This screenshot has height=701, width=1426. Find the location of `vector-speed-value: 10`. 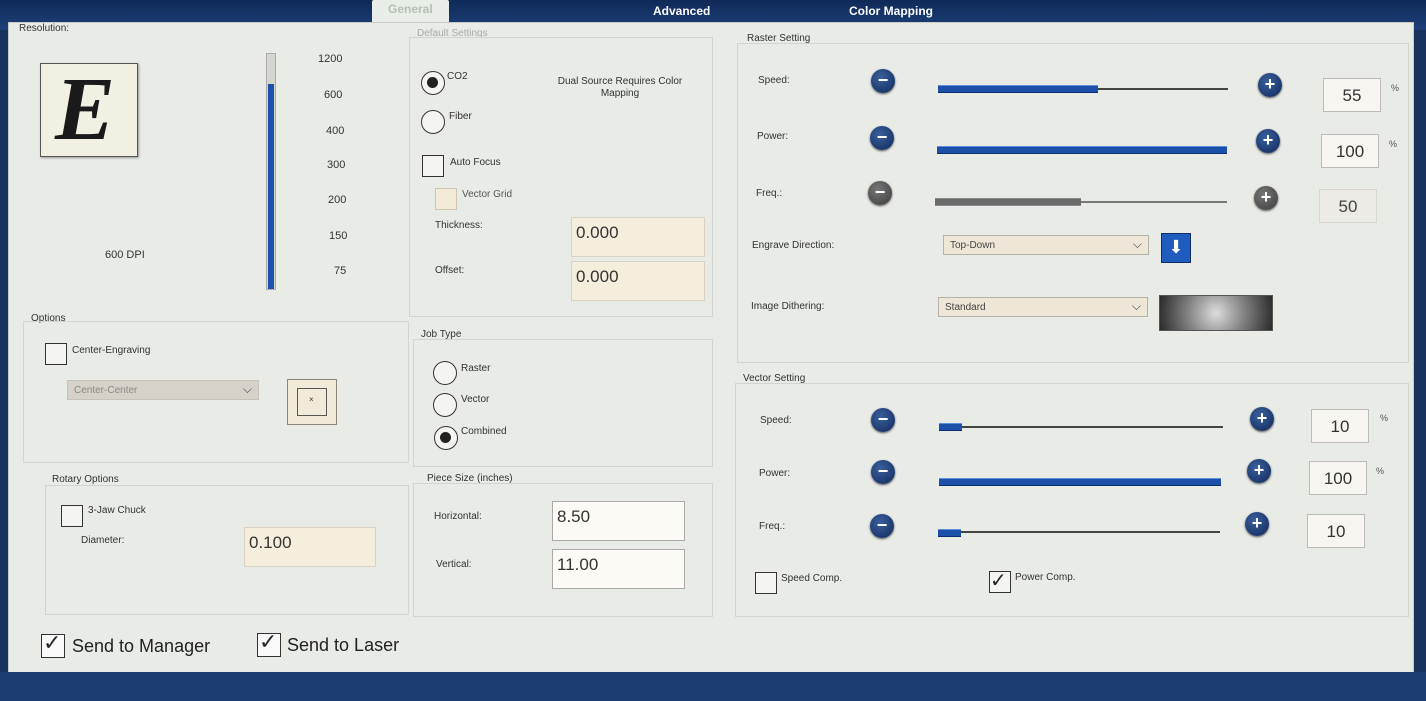

vector-speed-value: 10 is located at coordinates (1340, 426).